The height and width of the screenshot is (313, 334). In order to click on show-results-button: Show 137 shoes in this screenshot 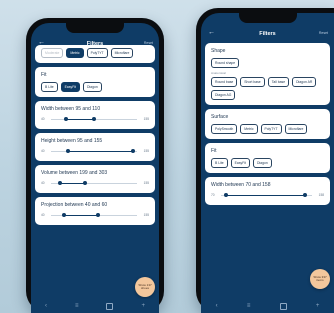, I will do `click(145, 287)`.